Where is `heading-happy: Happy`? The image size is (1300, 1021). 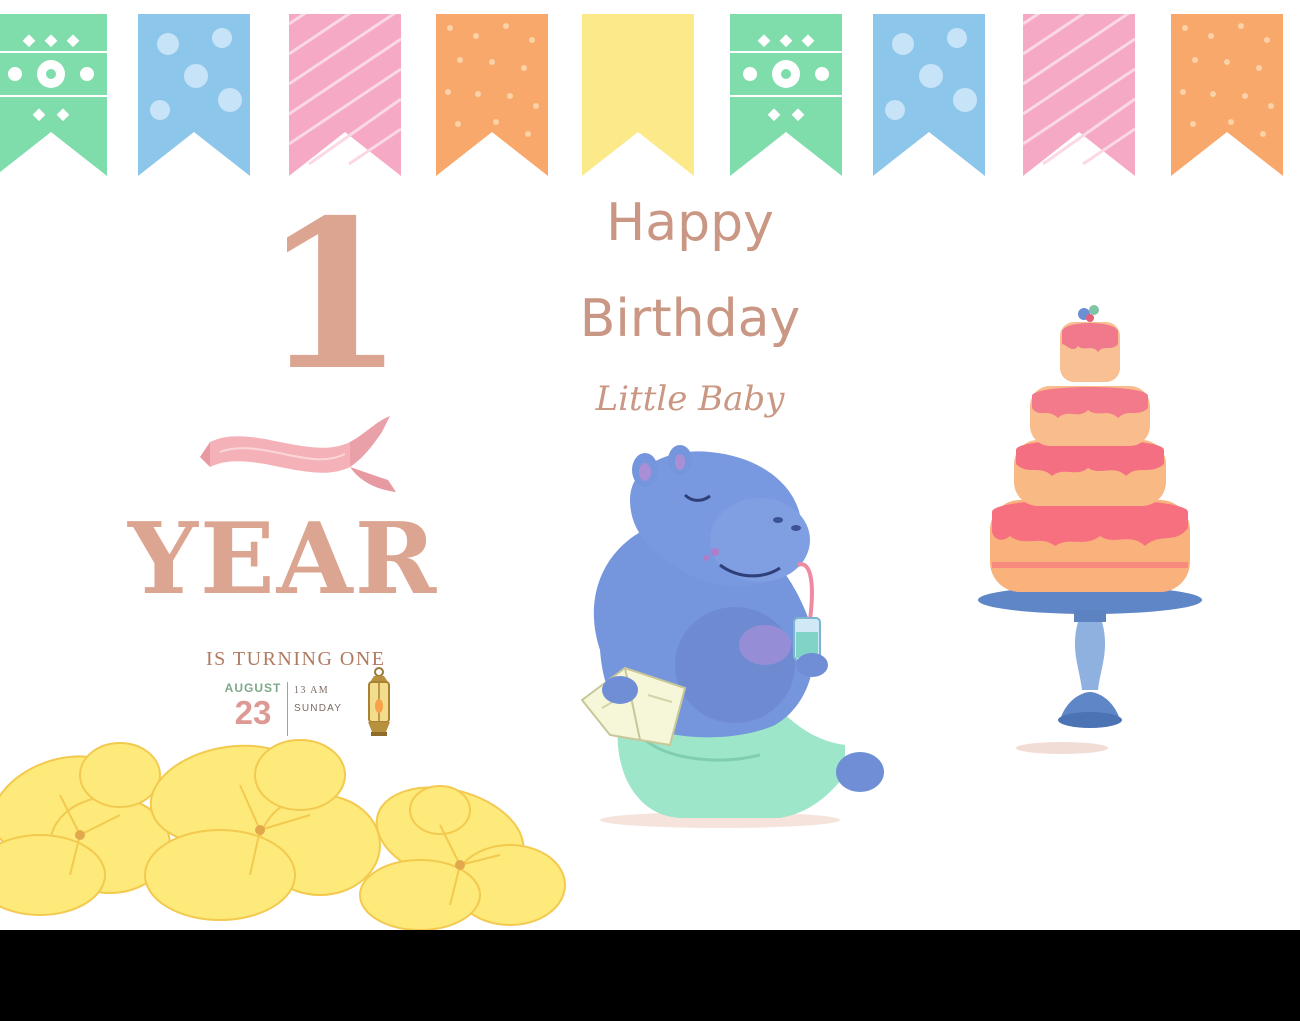 heading-happy: Happy is located at coordinates (690, 223).